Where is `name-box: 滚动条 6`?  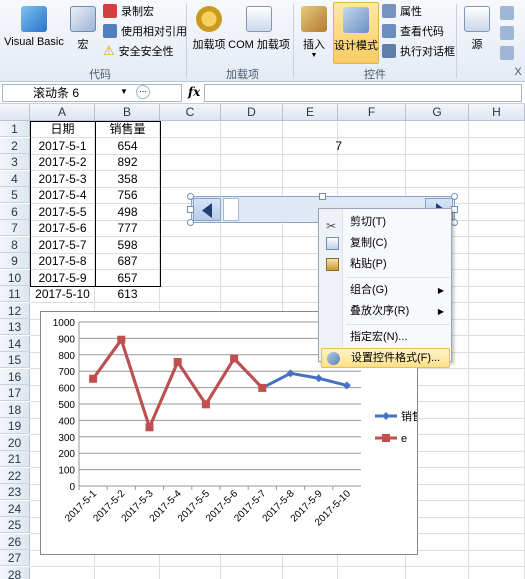 name-box: 滚动条 6 is located at coordinates (92, 93).